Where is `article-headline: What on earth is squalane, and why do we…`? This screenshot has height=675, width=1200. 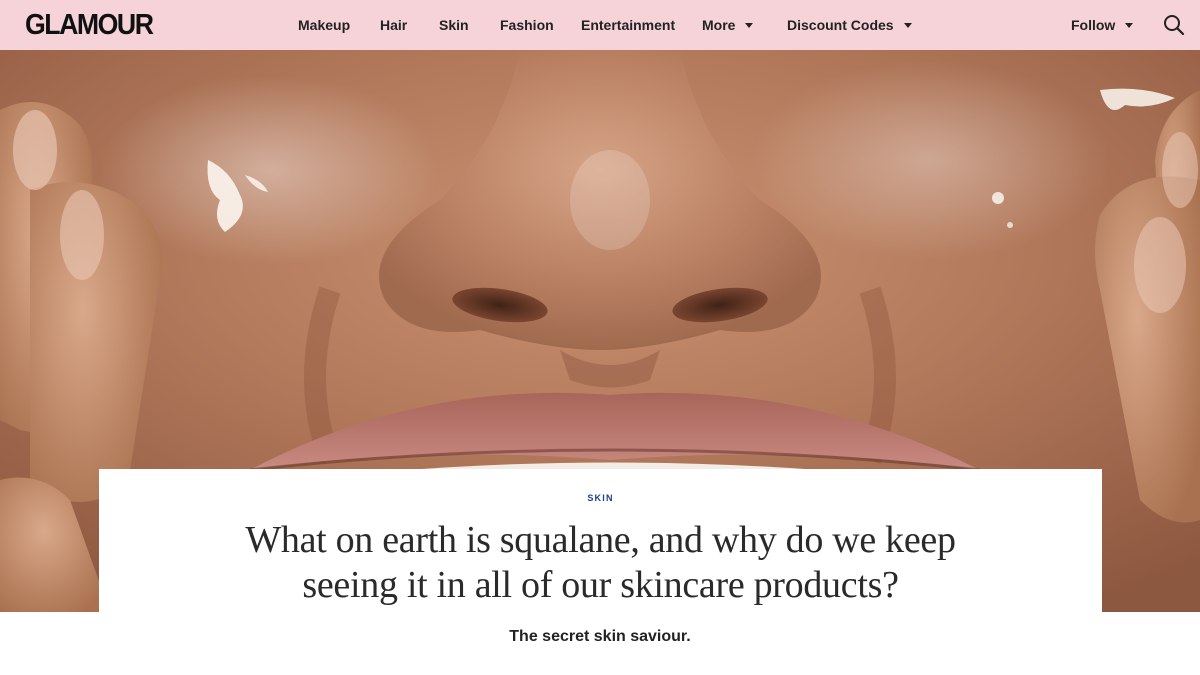
article-headline: What on earth is squalane, and why do we… is located at coordinates (601, 563).